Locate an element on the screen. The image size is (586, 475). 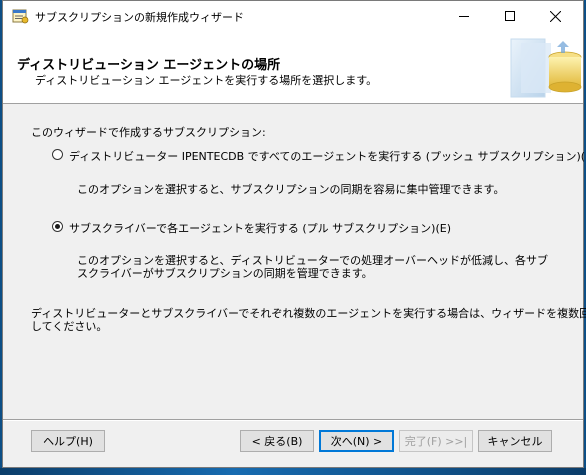
page-subtitle: ディストリビューション エージェントを実行する場所を選択します。 is located at coordinates (206, 80).